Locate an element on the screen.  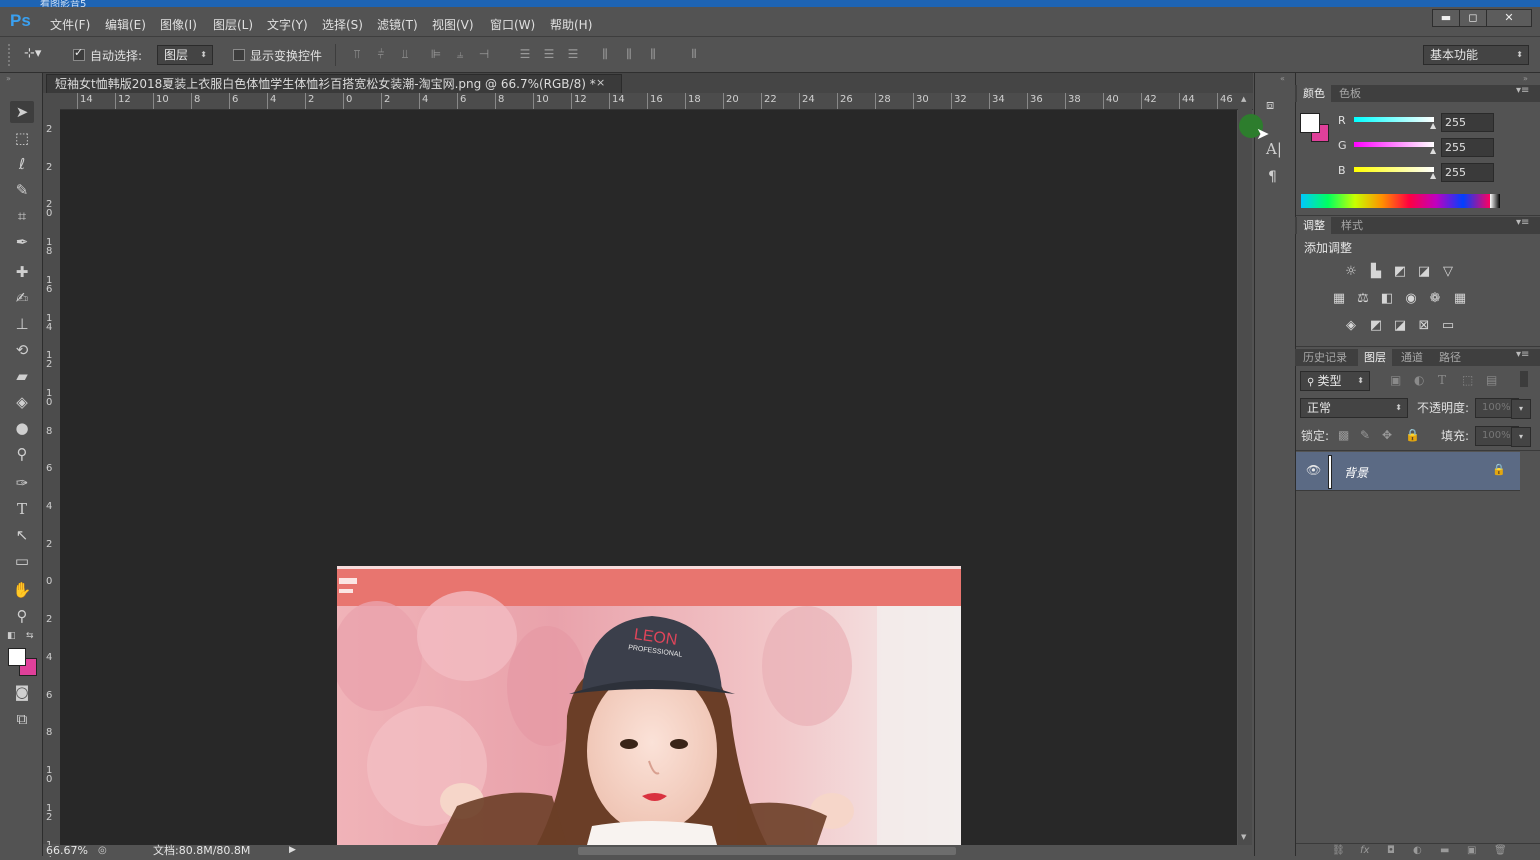
move-tool-preset-icon: ⊹▾ is located at coordinates (32, 53).